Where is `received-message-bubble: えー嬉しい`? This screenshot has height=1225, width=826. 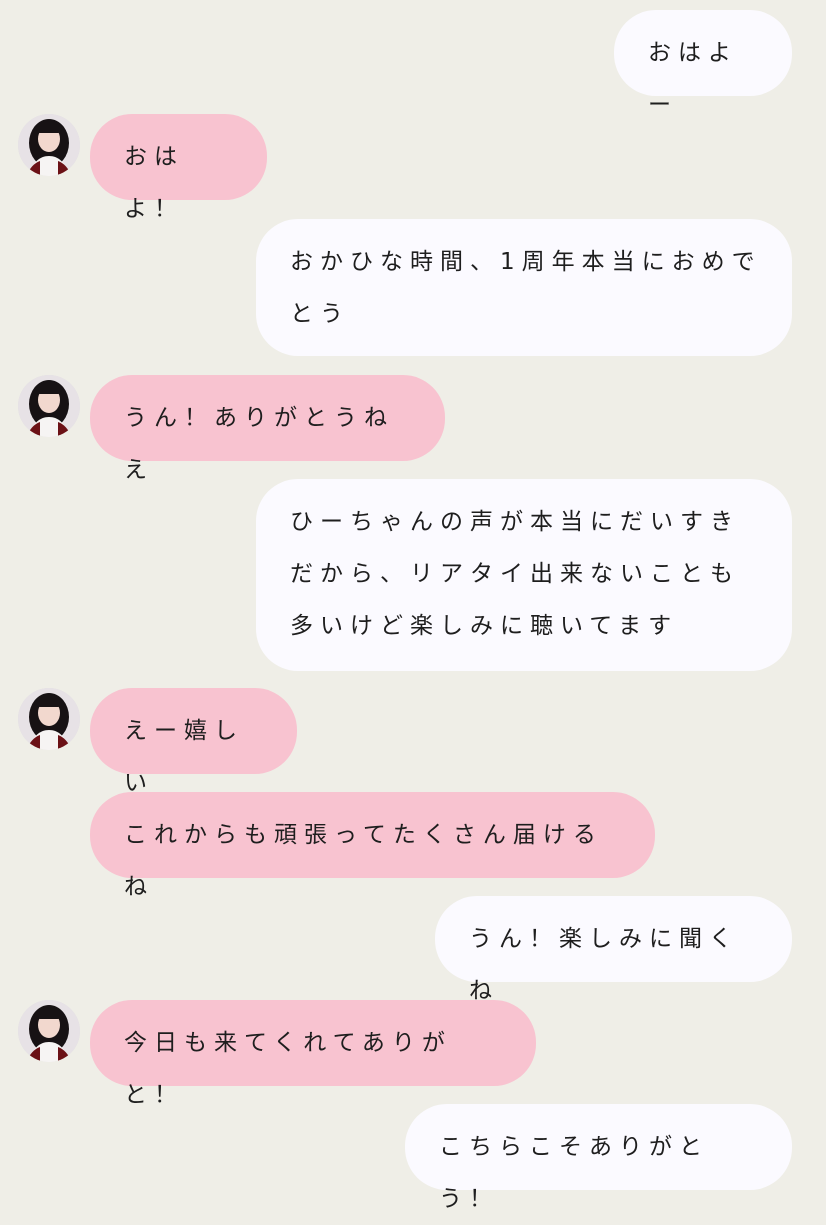
received-message-bubble: えー嬉しい is located at coordinates (193, 742).